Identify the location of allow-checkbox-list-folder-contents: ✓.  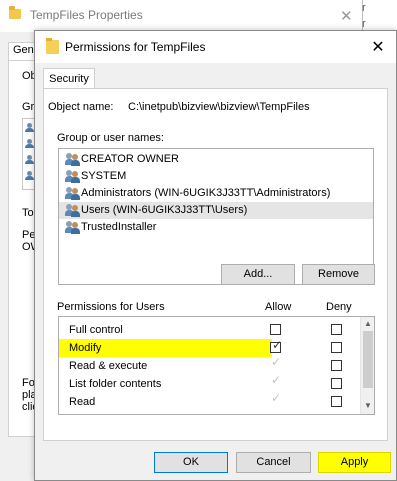
(275, 381).